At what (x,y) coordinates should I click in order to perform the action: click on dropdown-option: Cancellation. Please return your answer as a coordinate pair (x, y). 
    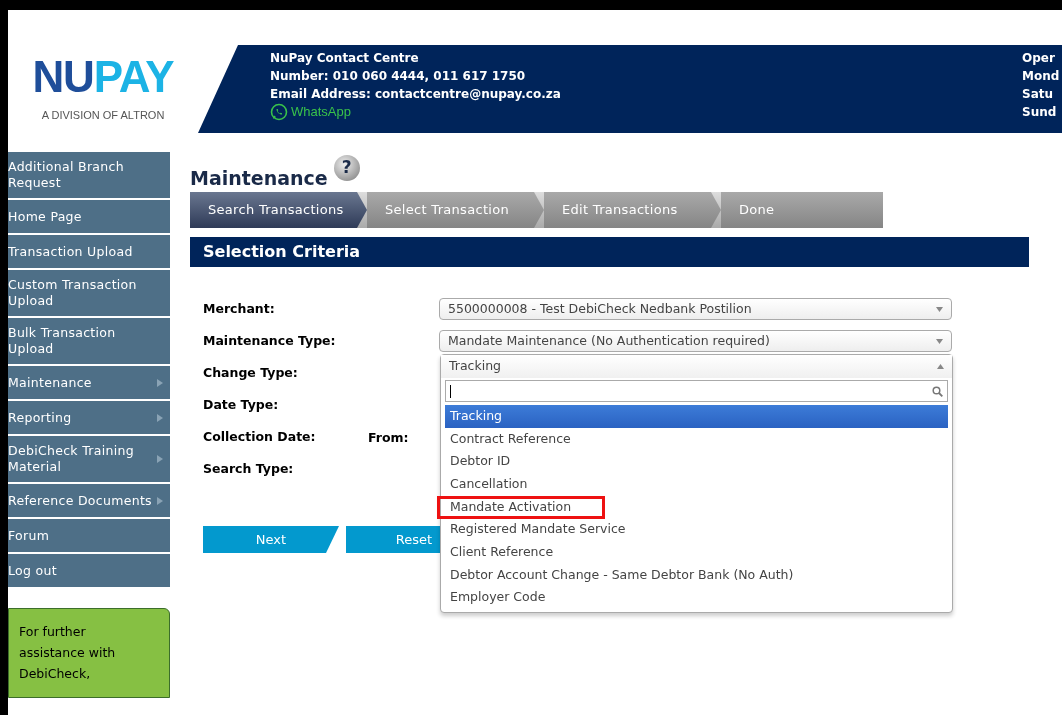
    Looking at the image, I should click on (696, 484).